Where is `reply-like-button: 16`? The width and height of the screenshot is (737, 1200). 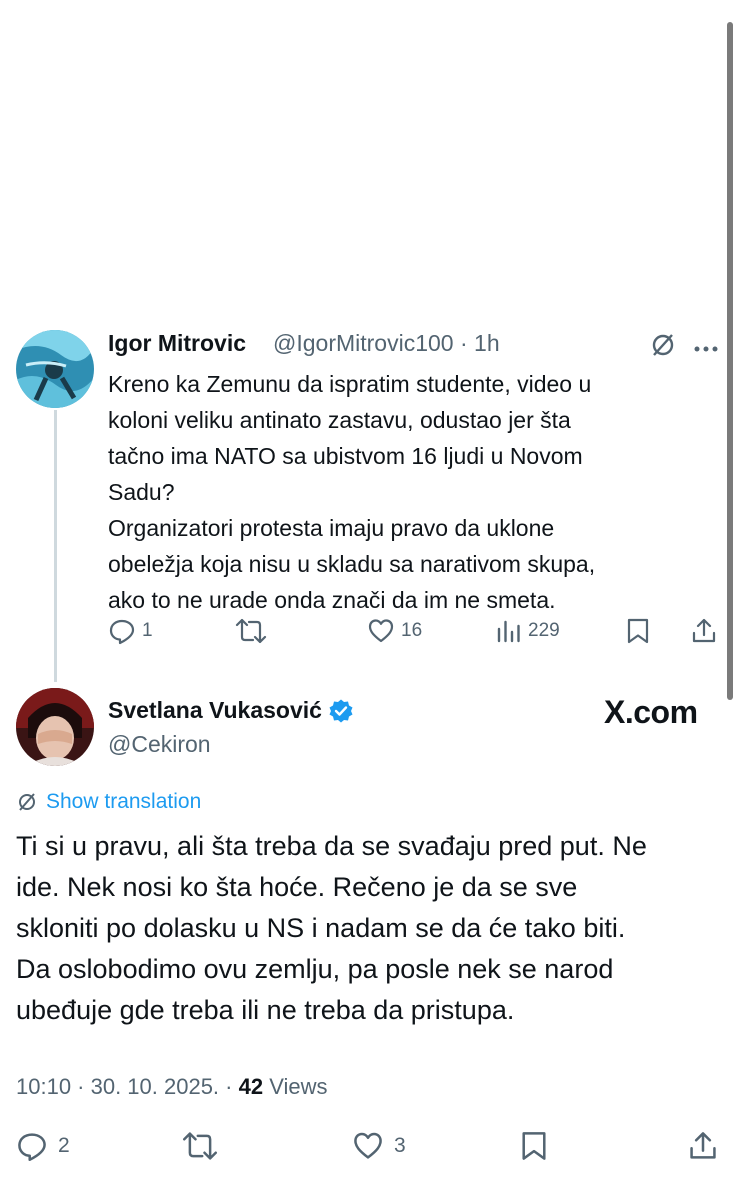 reply-like-button: 16 is located at coordinates (394, 631).